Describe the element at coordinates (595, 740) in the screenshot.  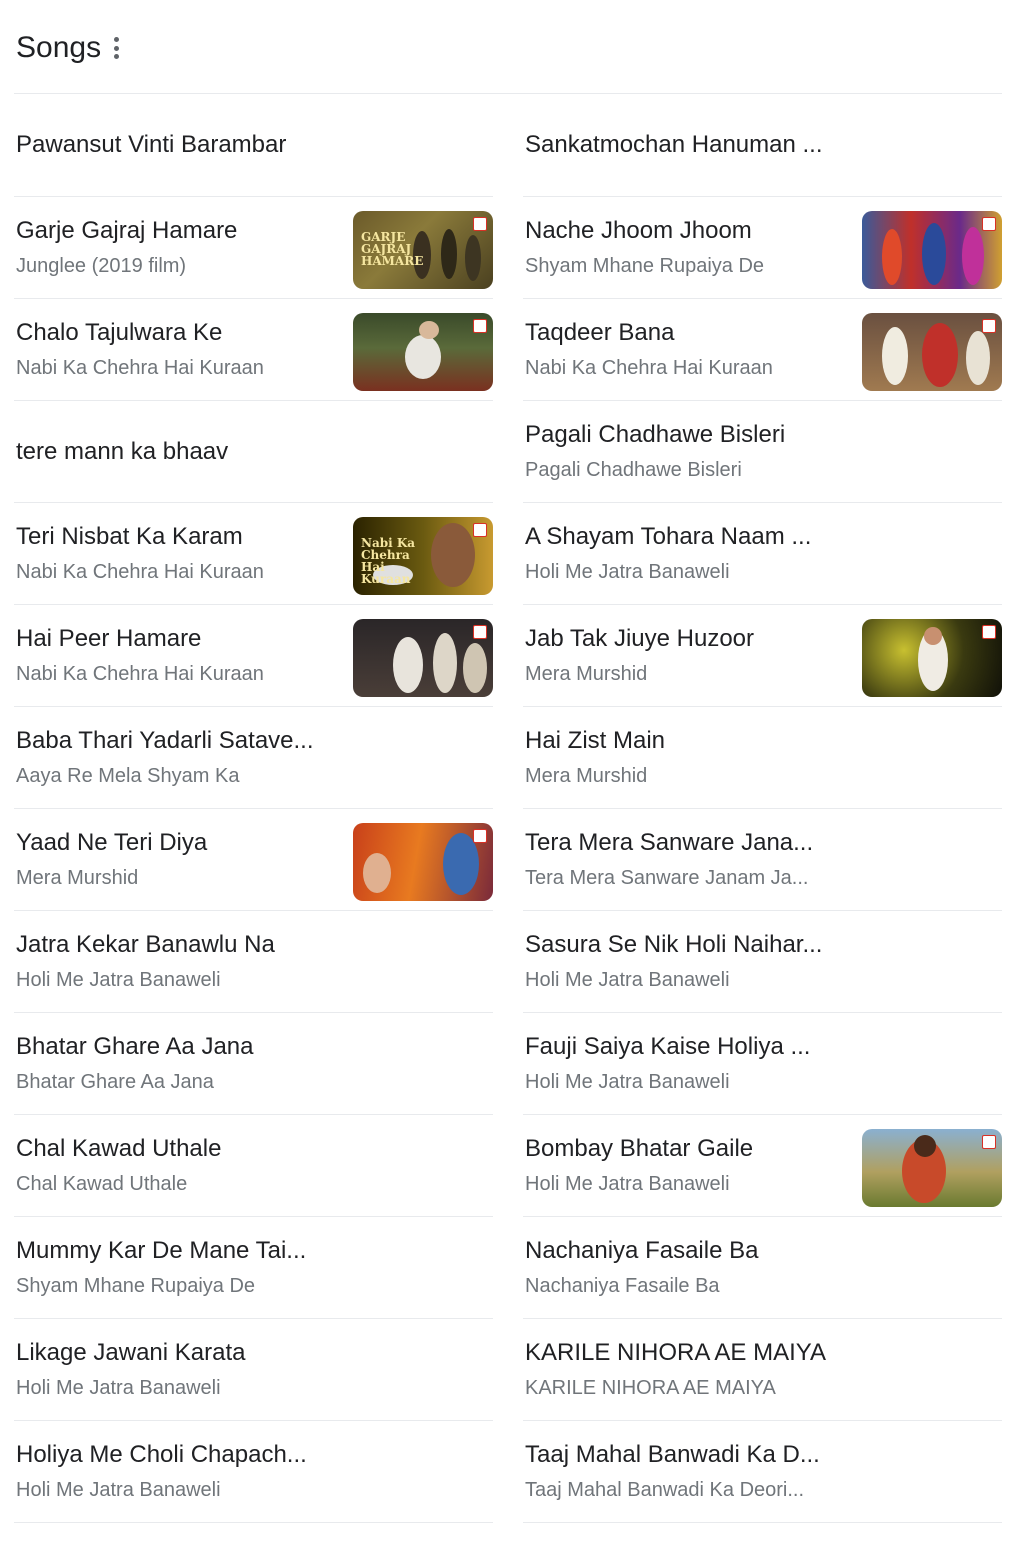
I see `song-title: Hai Zist Main` at that location.